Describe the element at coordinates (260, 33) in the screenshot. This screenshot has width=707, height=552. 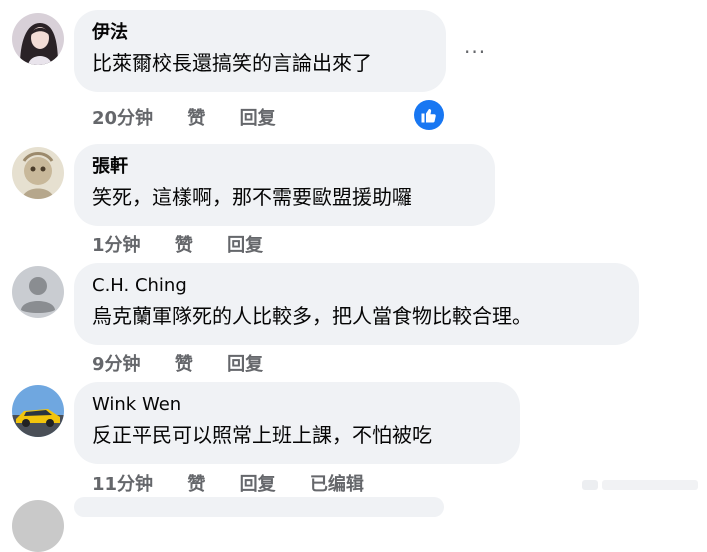
I see `comment-author: 伊法` at that location.